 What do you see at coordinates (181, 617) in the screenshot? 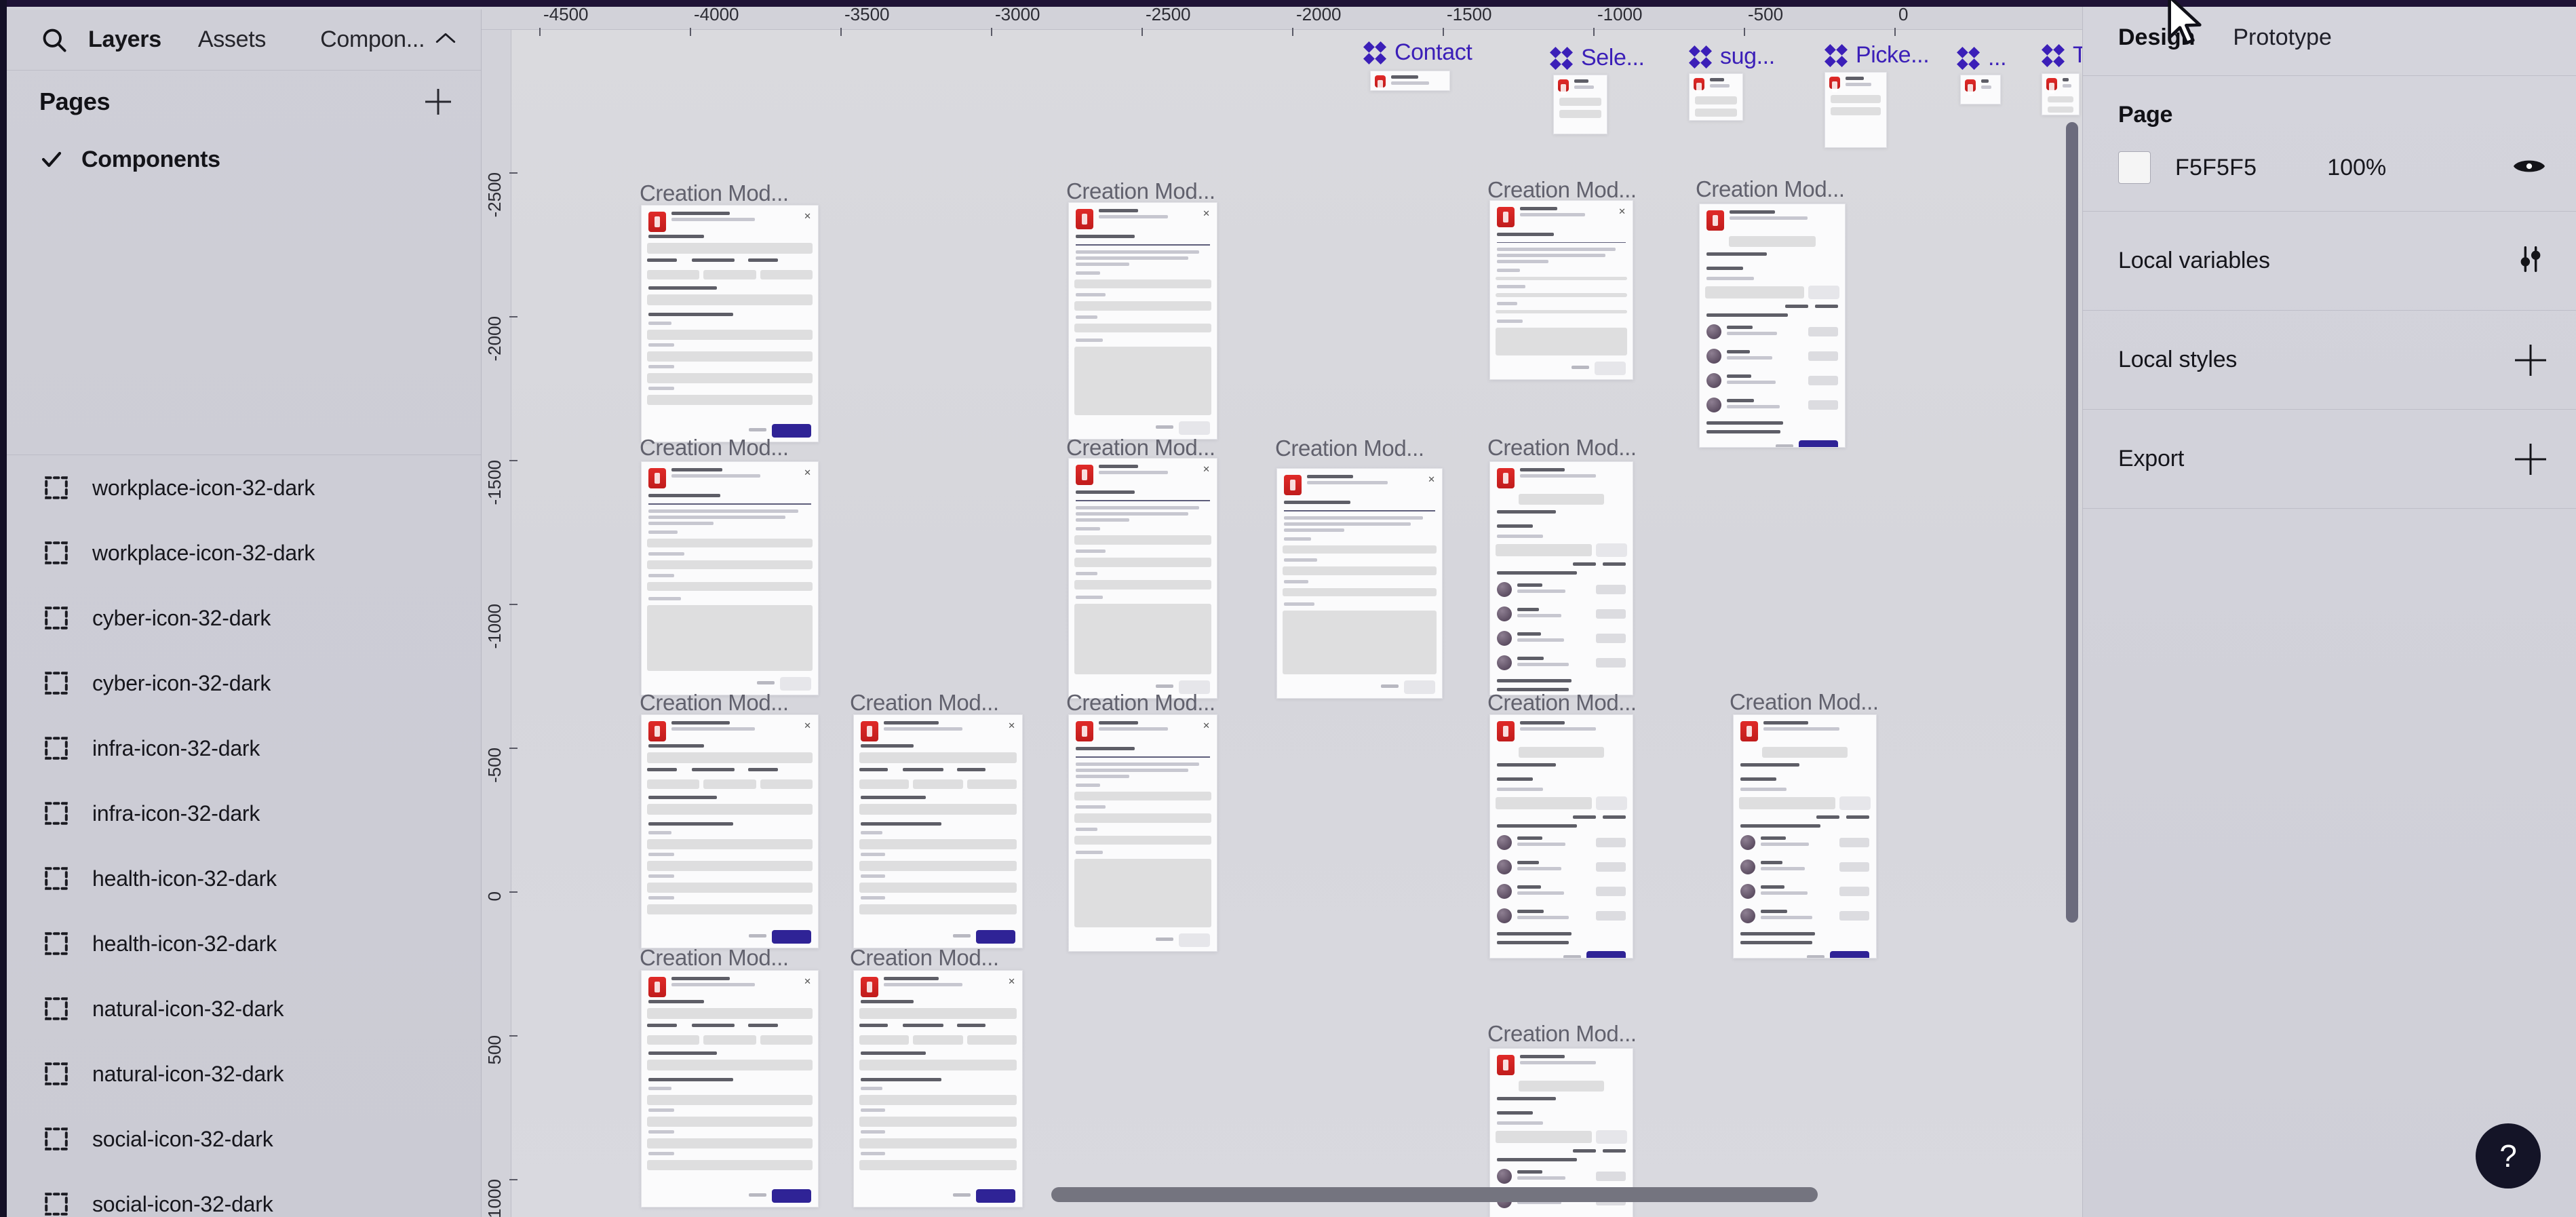
I see `layer-item-label: cyber-icon-32-dark` at bounding box center [181, 617].